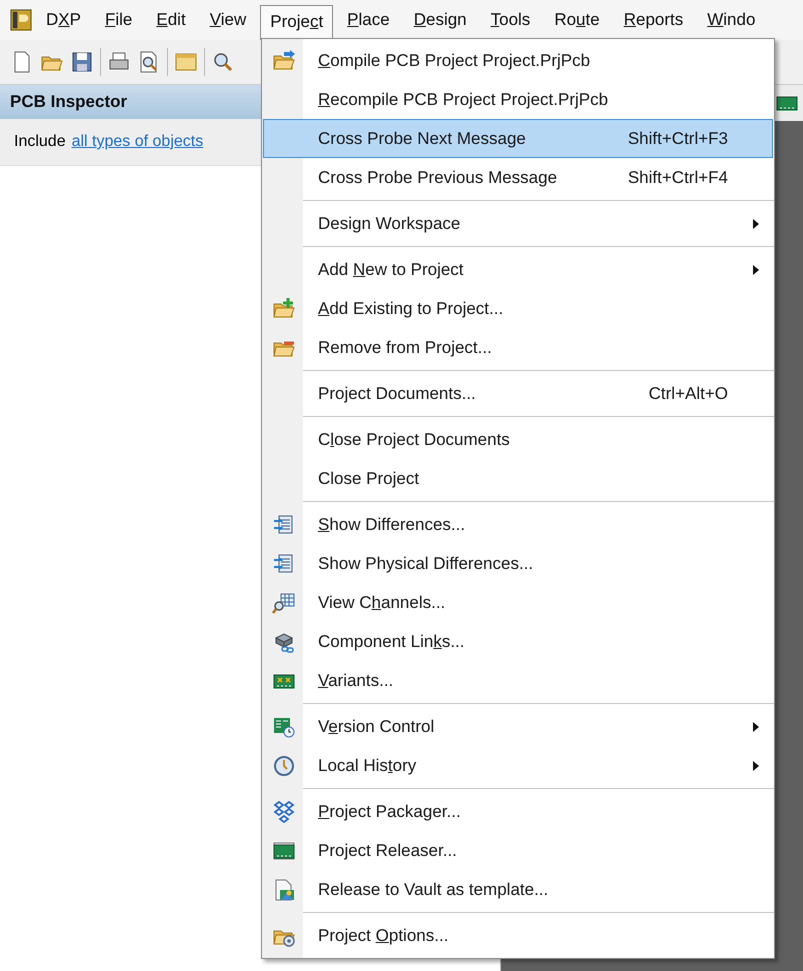 Image resolution: width=803 pixels, height=971 pixels. I want to click on menu-item: Project Documents... Ctrl+Alt+O, so click(518, 393).